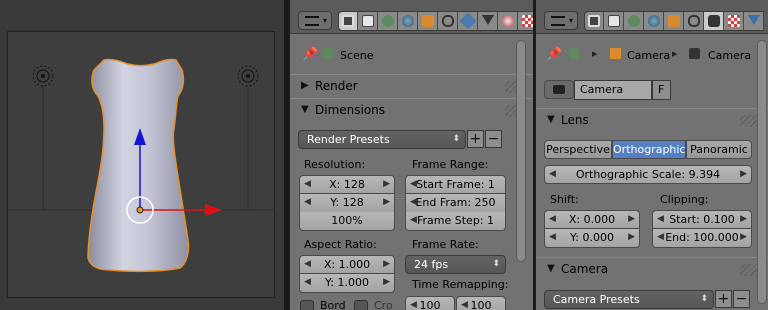  What do you see at coordinates (312, 21) in the screenshot?
I see `editor-type-icon` at bounding box center [312, 21].